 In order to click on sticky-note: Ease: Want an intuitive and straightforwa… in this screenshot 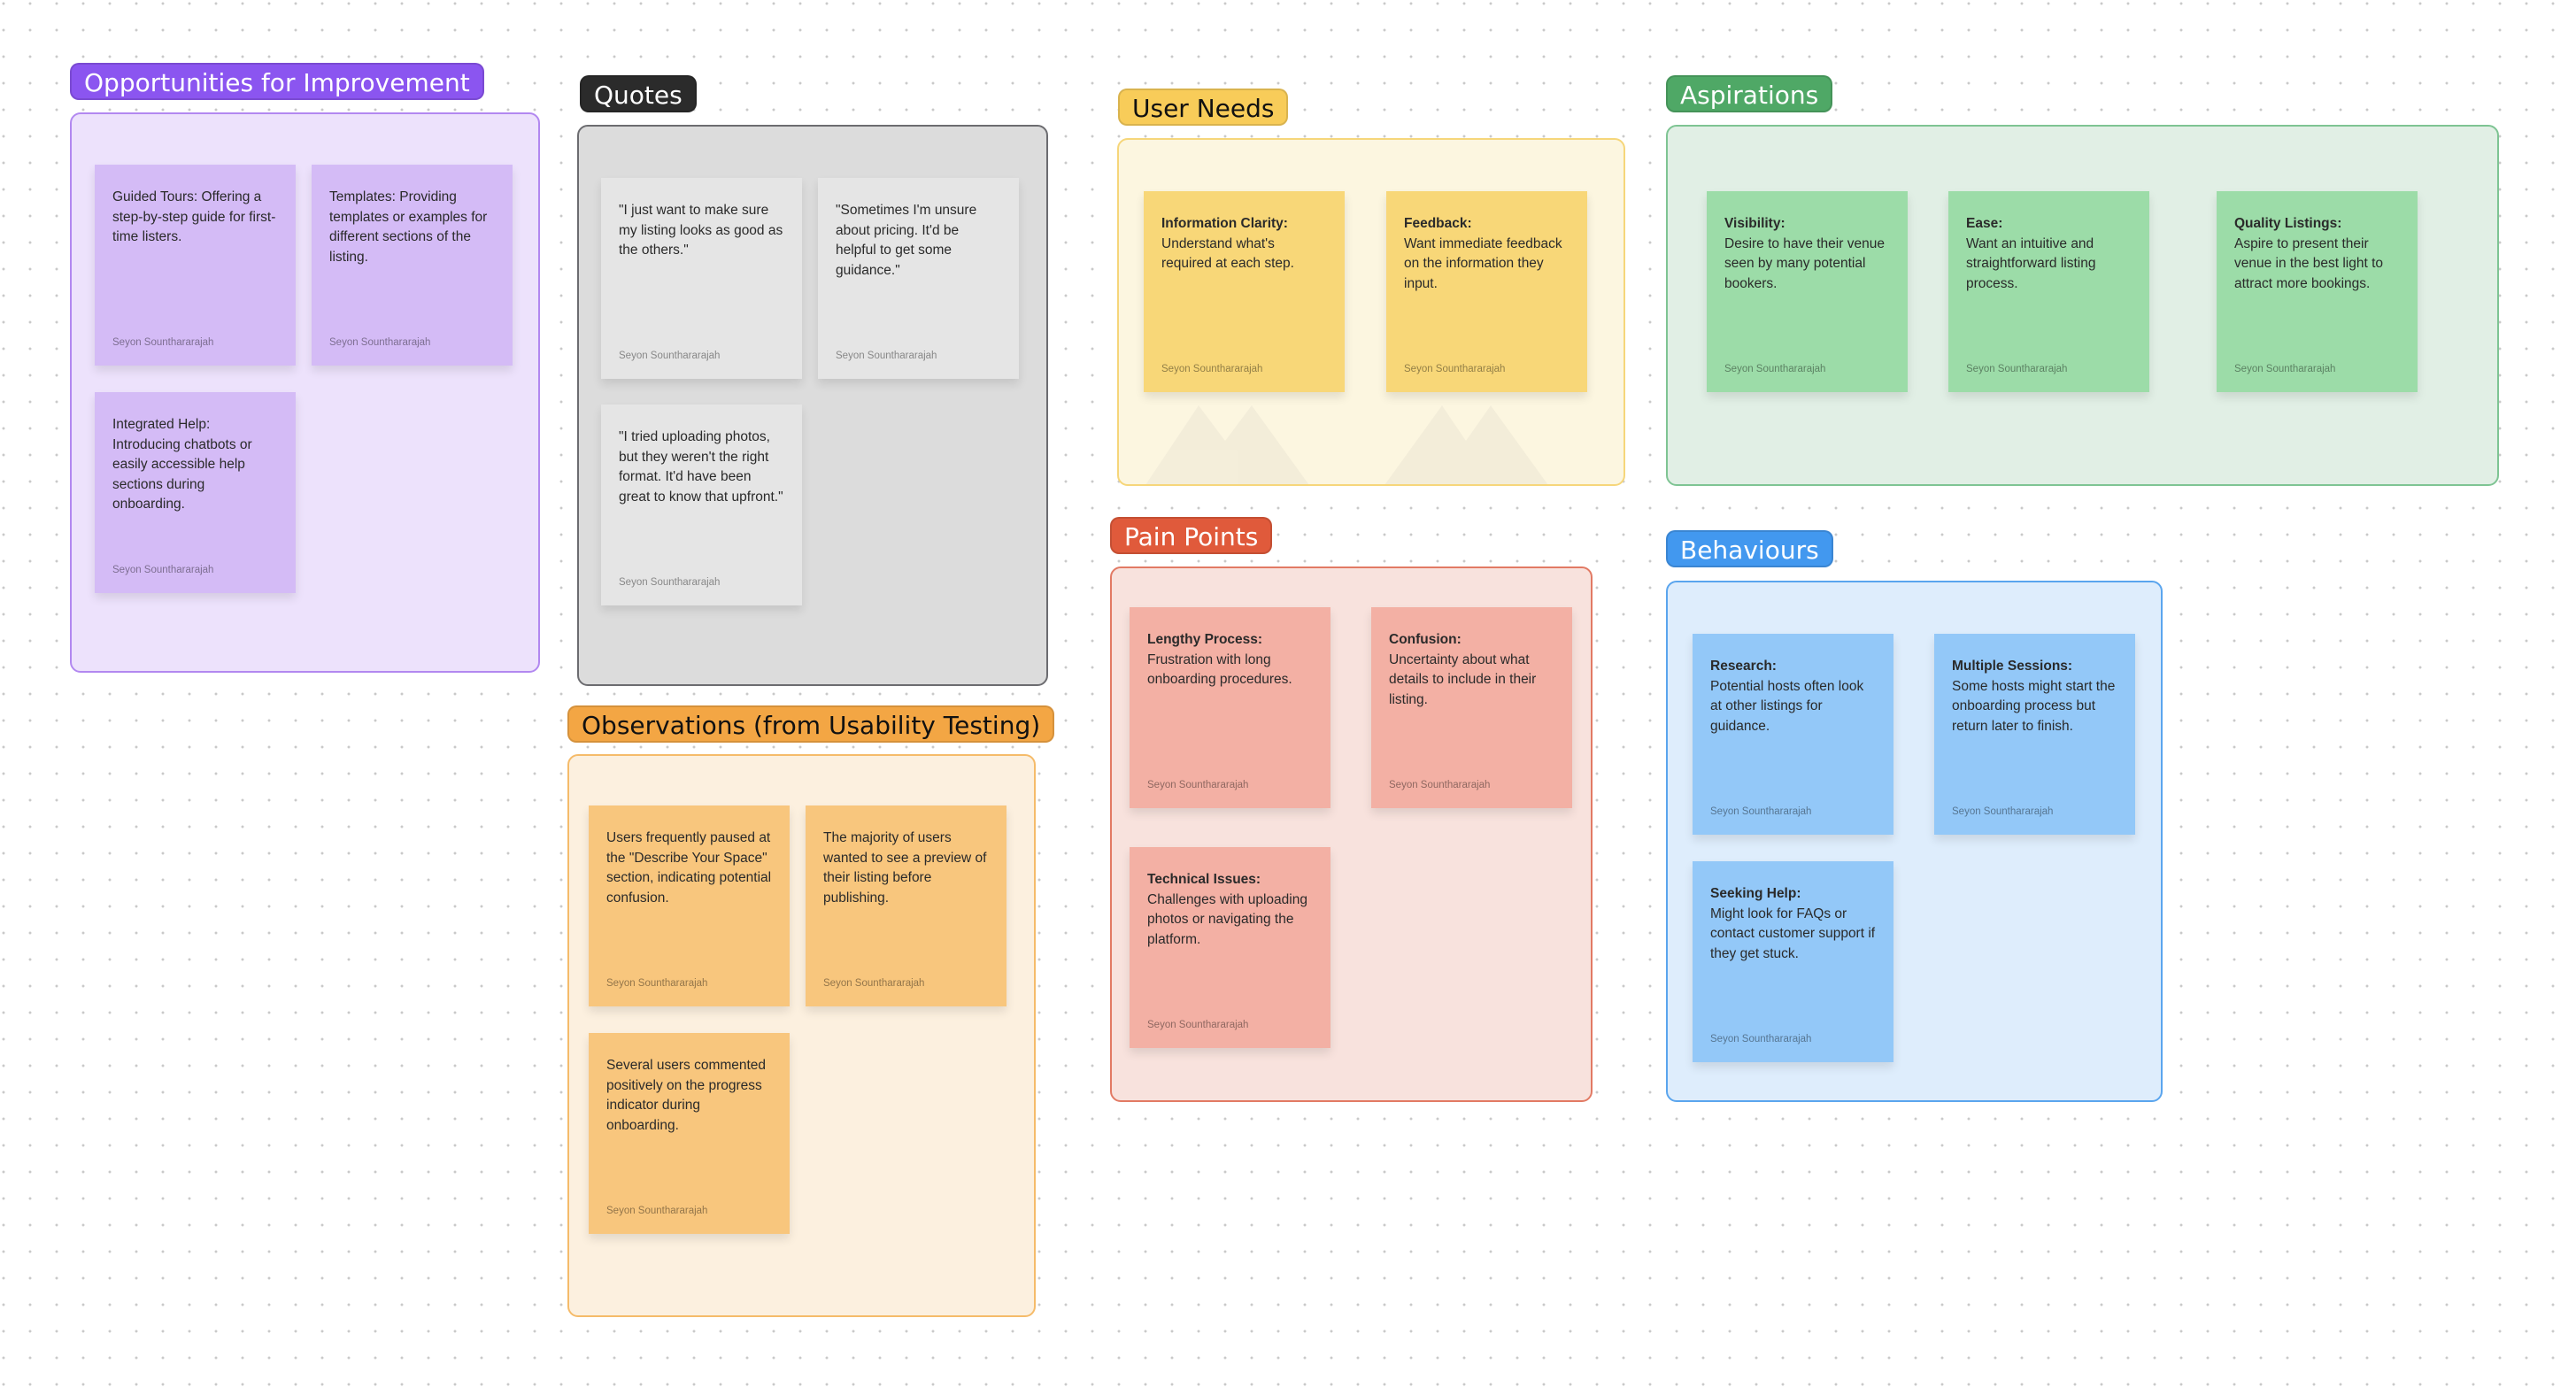, I will do `click(2048, 291)`.